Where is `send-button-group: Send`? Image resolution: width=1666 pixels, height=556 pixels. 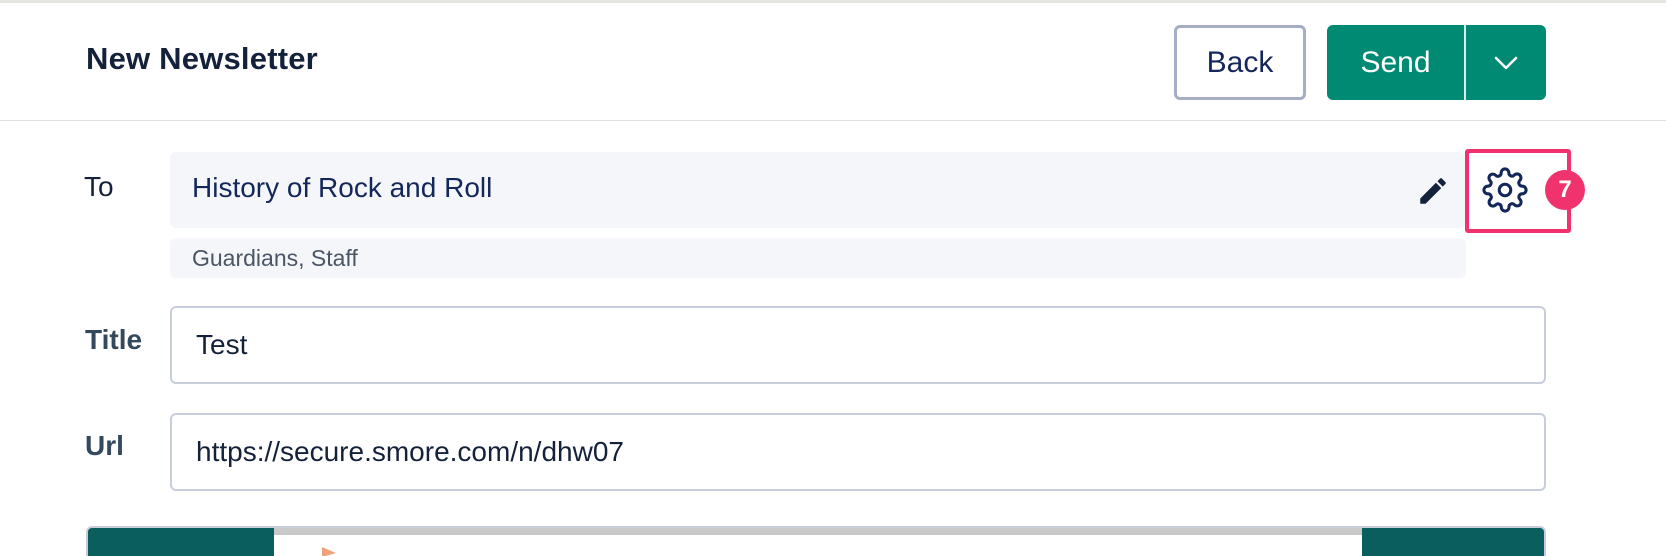
send-button-group: Send is located at coordinates (1436, 62).